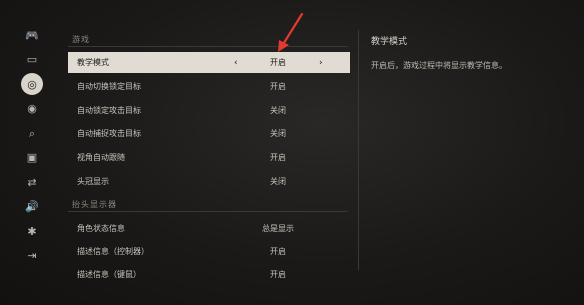  I want to click on exit-icon: ⇥, so click(32, 256).